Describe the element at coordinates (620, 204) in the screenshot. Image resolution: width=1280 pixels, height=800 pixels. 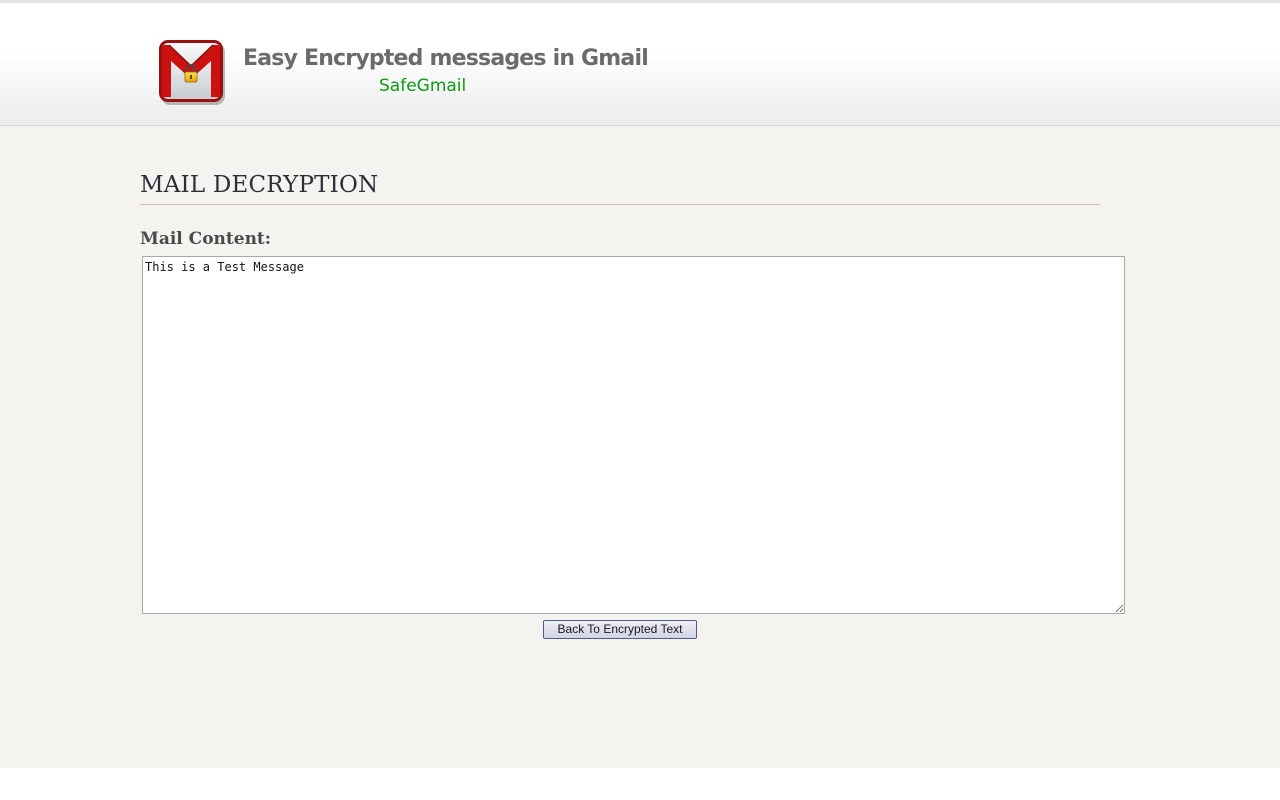
I see `title-divider` at that location.